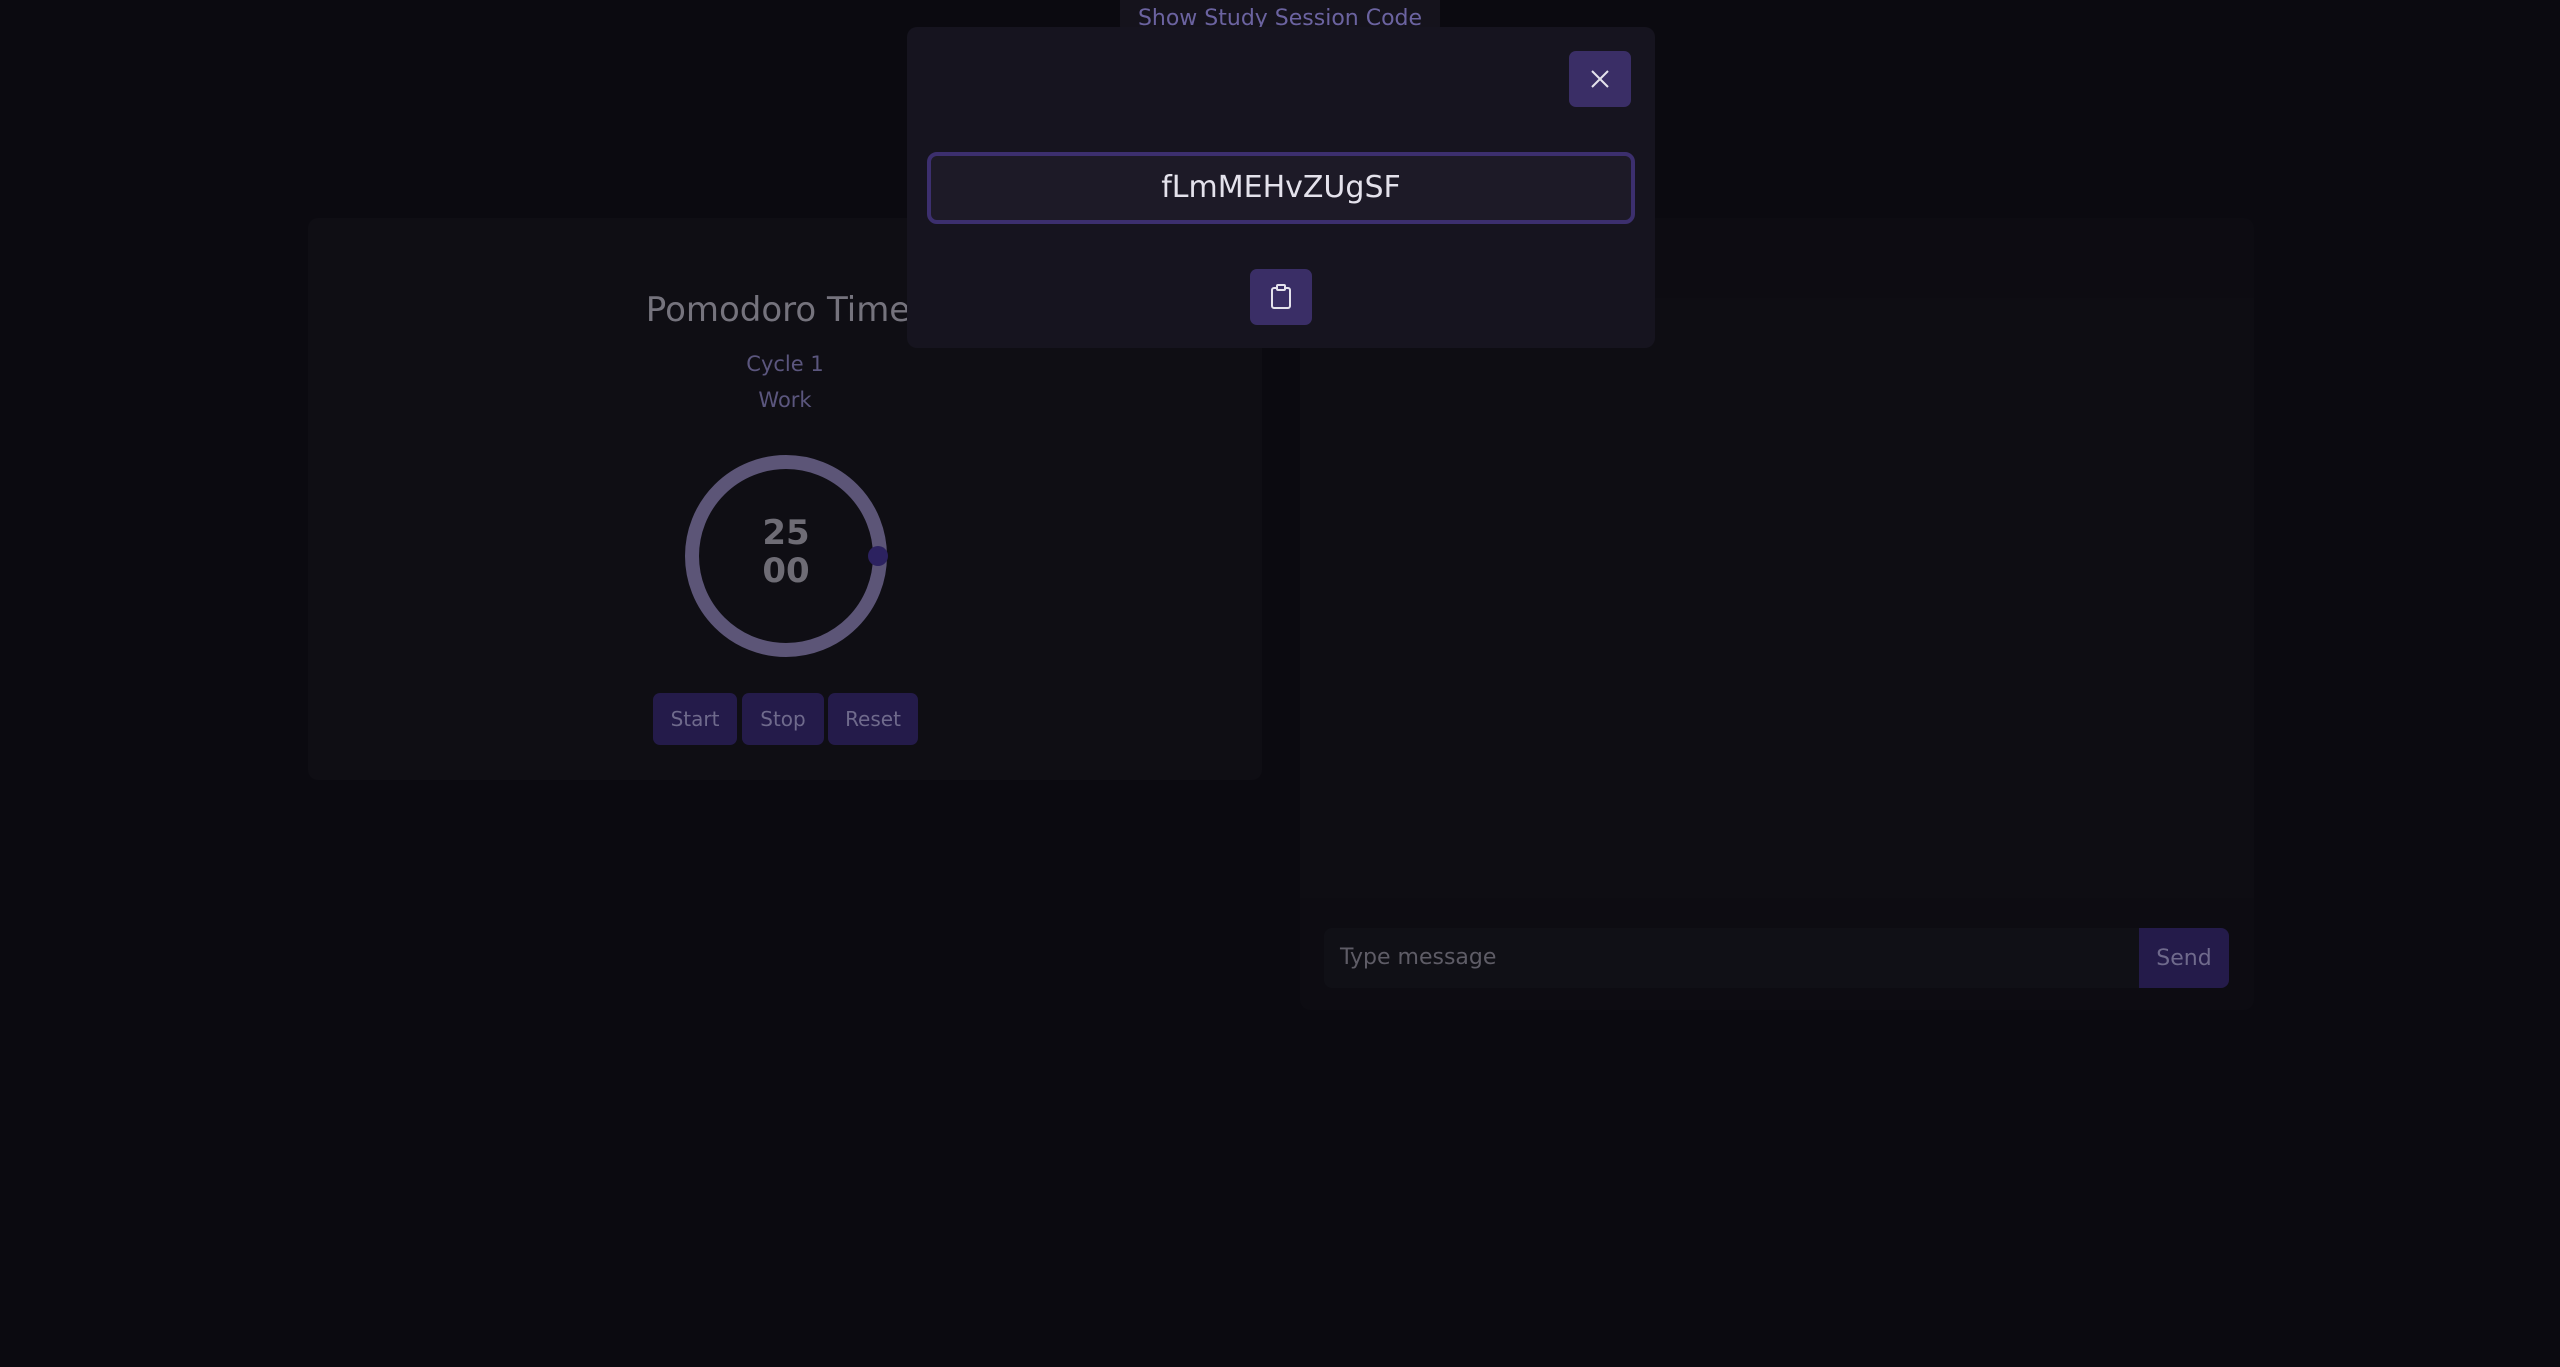 This screenshot has width=2560, height=1367. I want to click on timer-display: 25 00, so click(786, 552).